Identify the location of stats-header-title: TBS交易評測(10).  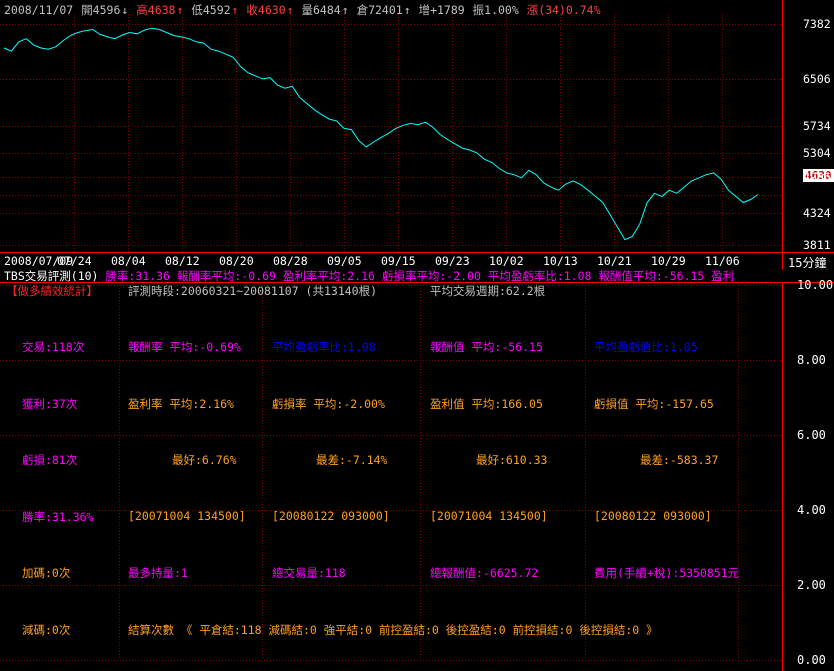
(51, 276).